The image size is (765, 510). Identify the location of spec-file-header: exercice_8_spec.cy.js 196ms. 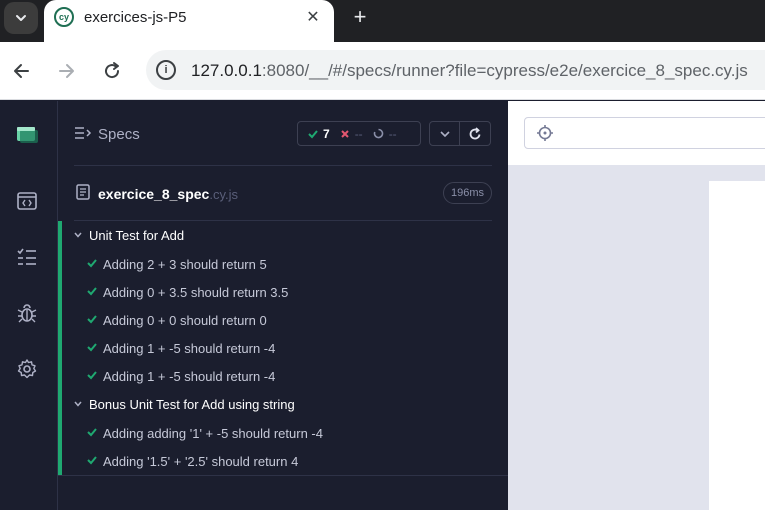
(283, 196).